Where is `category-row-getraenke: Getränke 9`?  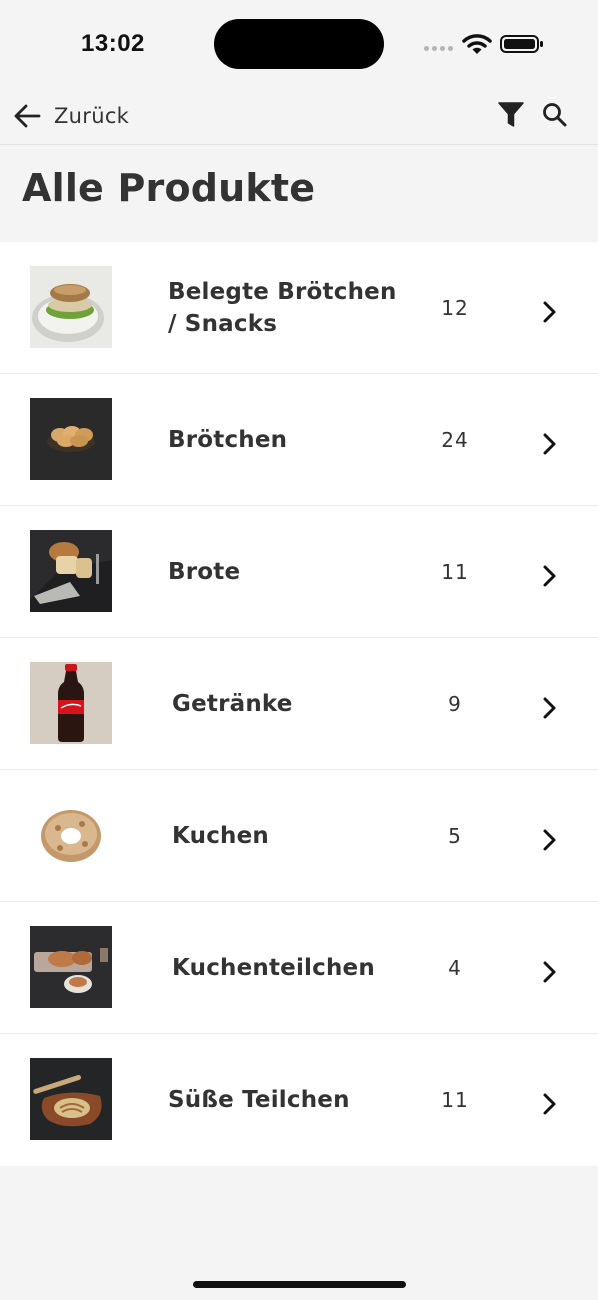
category-row-getraenke: Getränke 9 is located at coordinates (299, 704).